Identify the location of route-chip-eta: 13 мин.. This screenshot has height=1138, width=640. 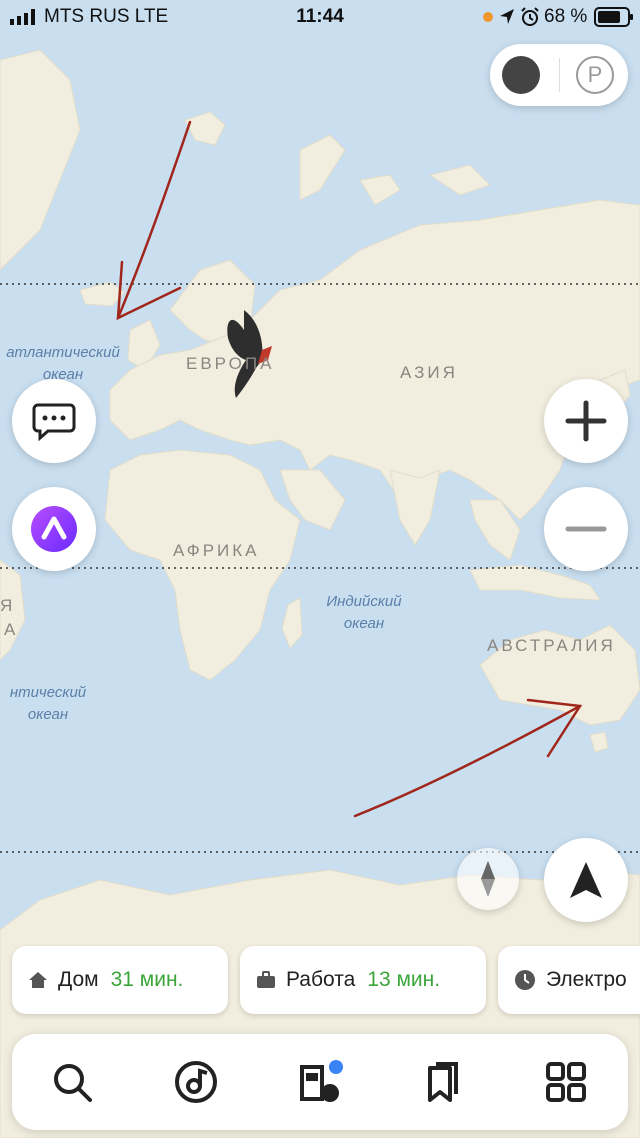
(404, 979).